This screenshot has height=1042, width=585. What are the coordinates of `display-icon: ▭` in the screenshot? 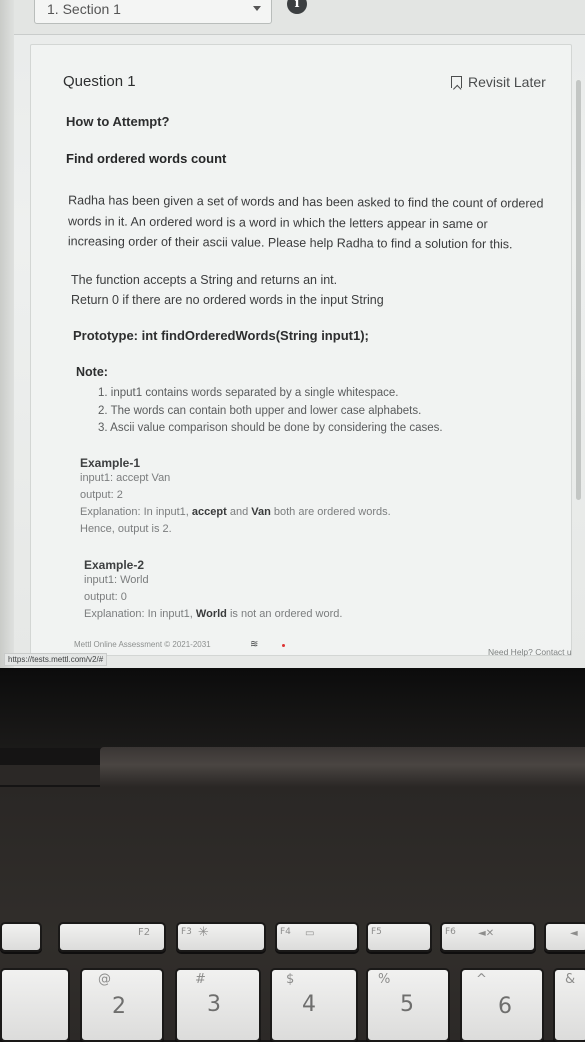 It's located at (310, 933).